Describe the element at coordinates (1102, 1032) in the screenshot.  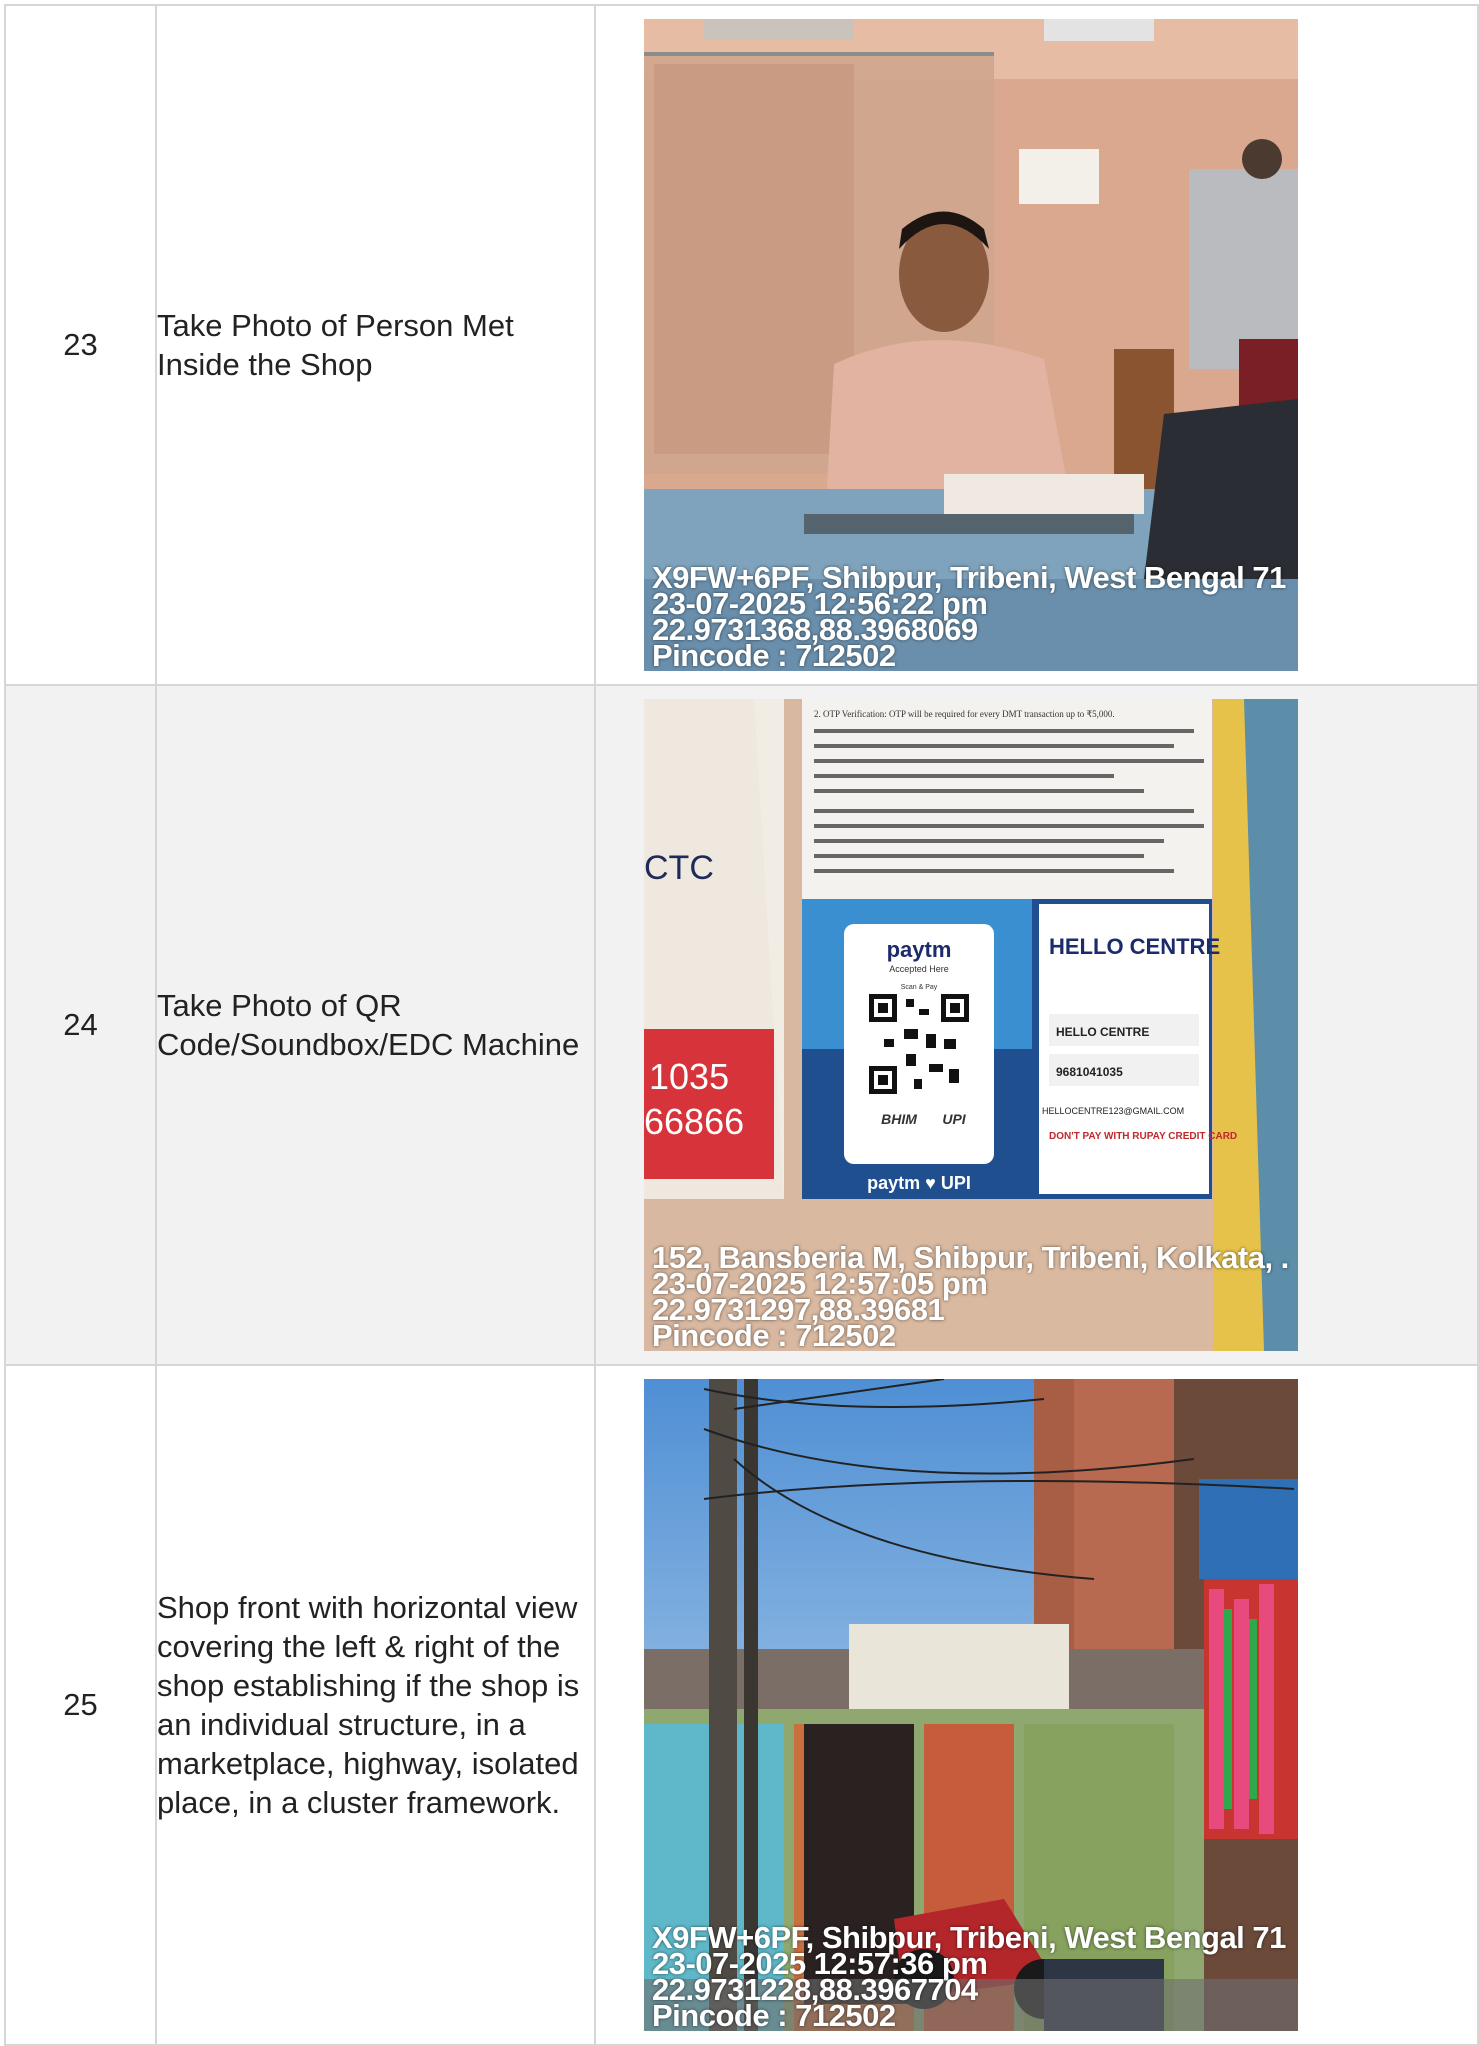
I see `centre-name: HELLO CENTRE` at that location.